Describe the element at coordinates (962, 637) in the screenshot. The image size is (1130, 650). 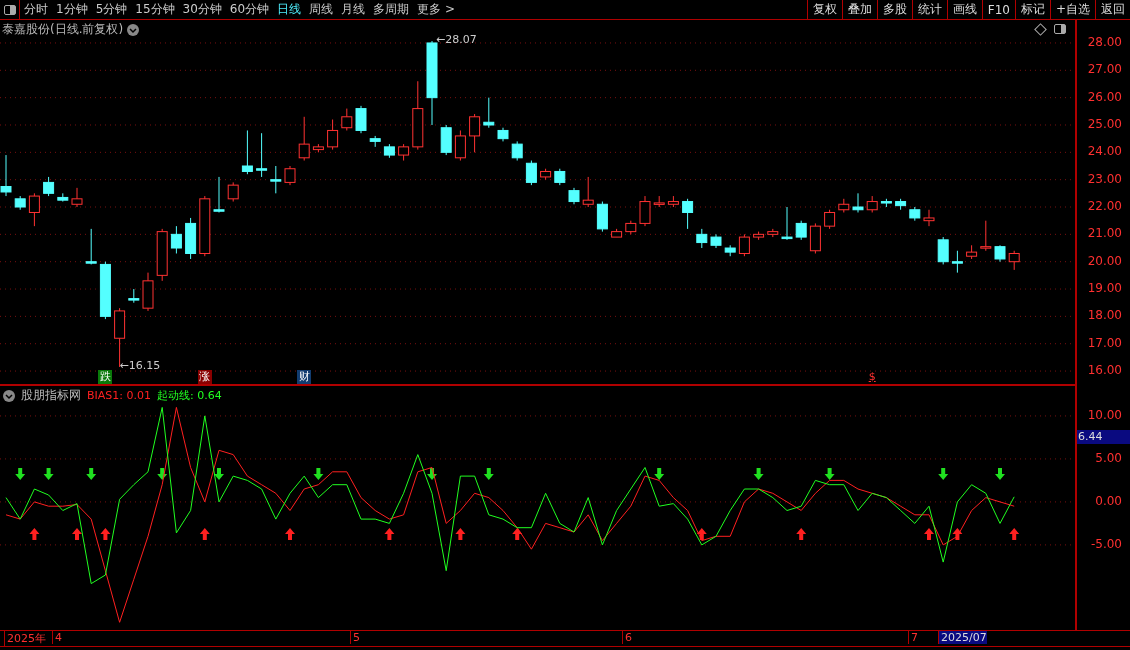
I see `date-axis-label: 2025/07` at that location.